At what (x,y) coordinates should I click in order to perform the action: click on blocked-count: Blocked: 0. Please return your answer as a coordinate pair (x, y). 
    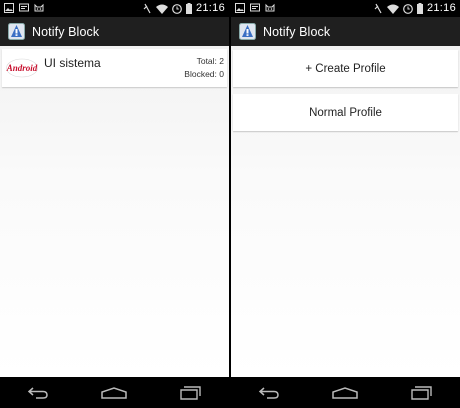
    Looking at the image, I should click on (204, 74).